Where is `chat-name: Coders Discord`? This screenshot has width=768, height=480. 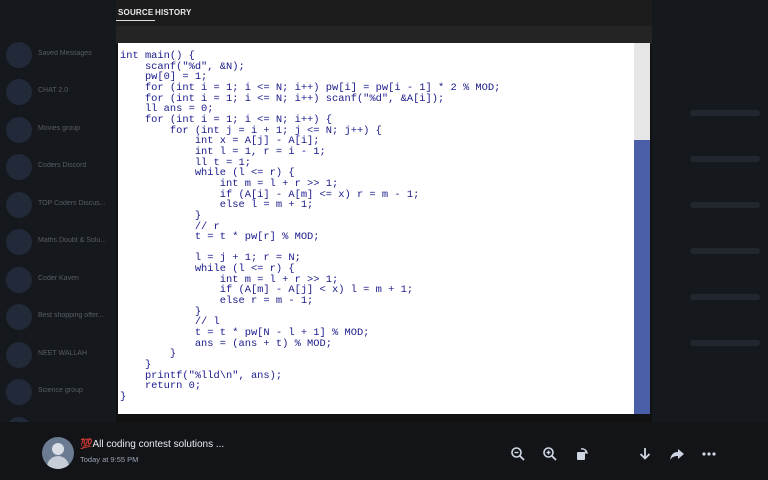 chat-name: Coders Discord is located at coordinates (62, 166).